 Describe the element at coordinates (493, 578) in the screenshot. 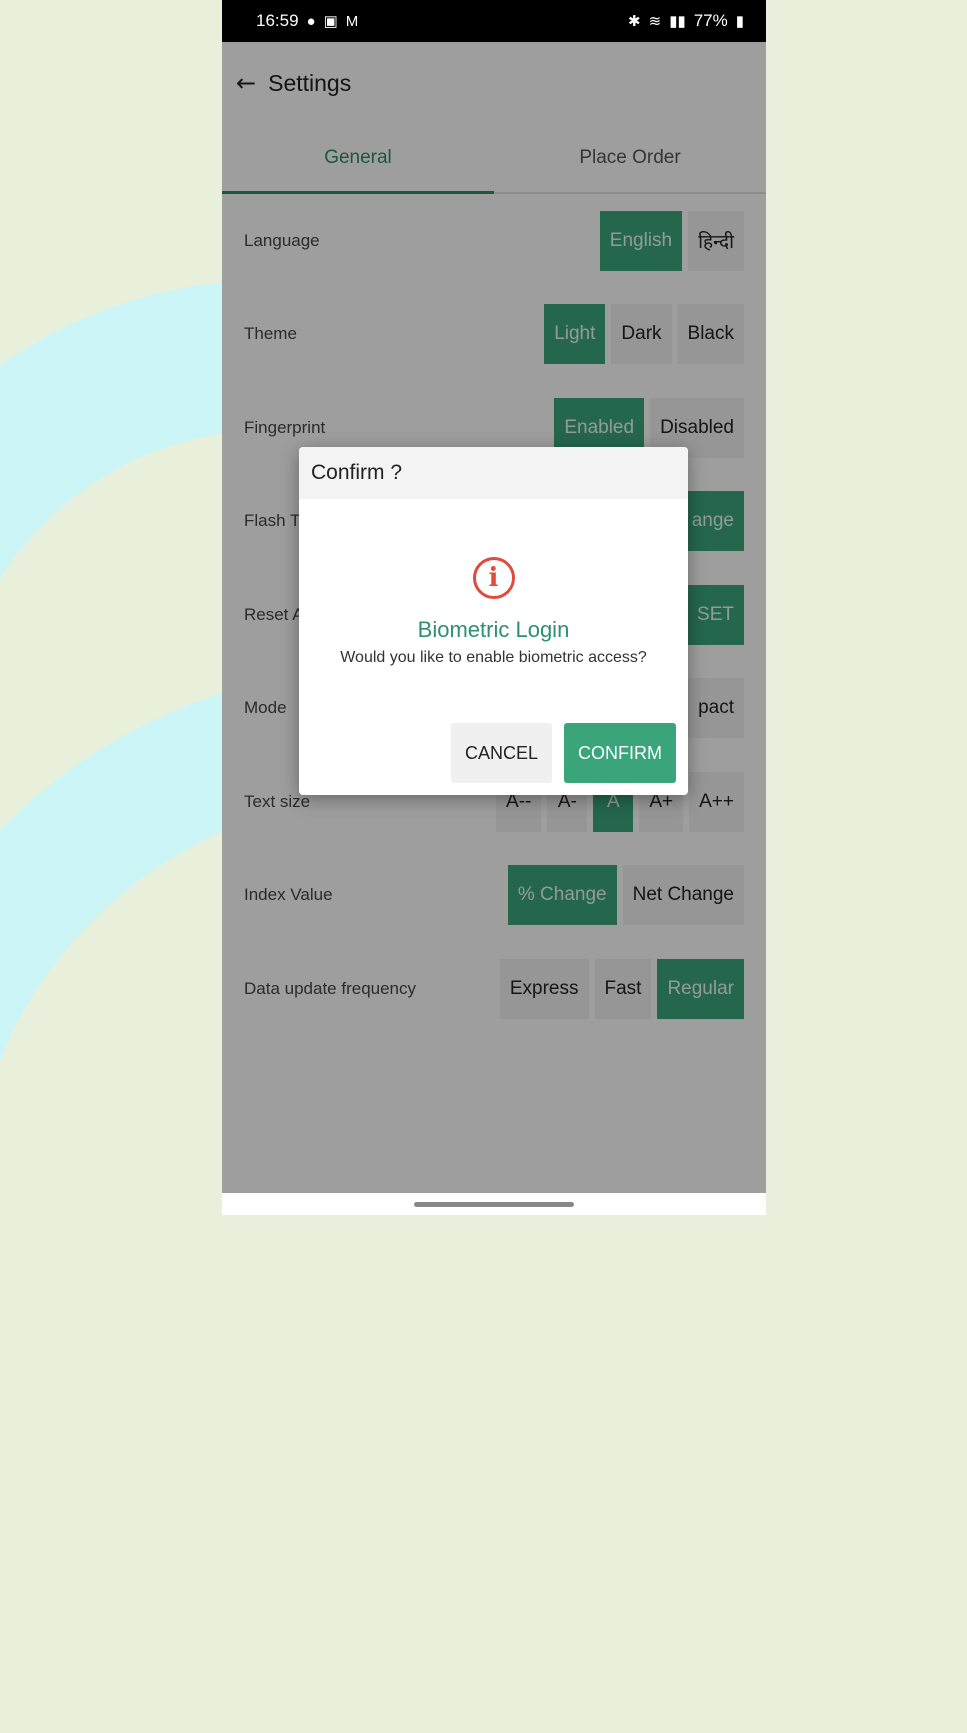

I see `info-icon: i` at that location.